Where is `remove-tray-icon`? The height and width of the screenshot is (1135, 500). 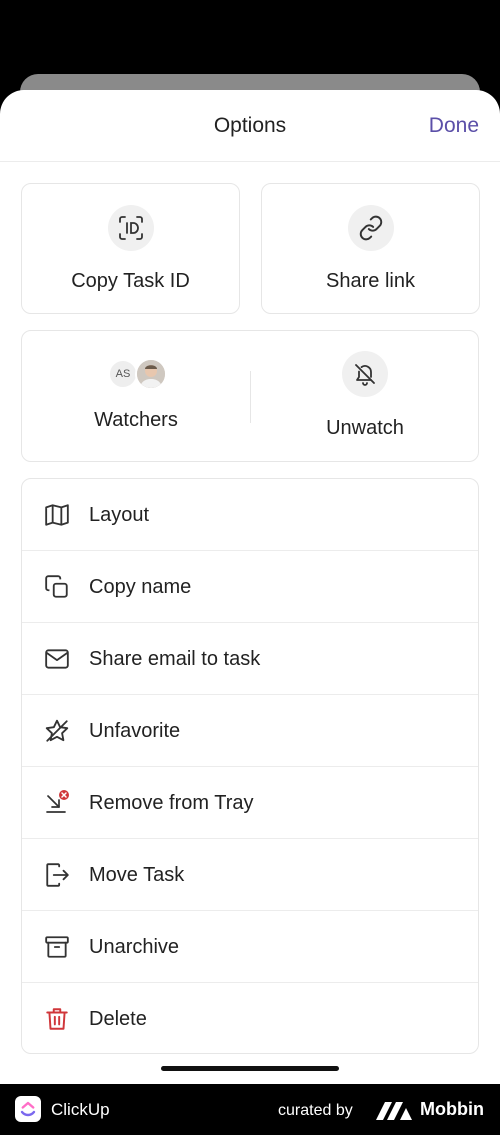 remove-tray-icon is located at coordinates (57, 803).